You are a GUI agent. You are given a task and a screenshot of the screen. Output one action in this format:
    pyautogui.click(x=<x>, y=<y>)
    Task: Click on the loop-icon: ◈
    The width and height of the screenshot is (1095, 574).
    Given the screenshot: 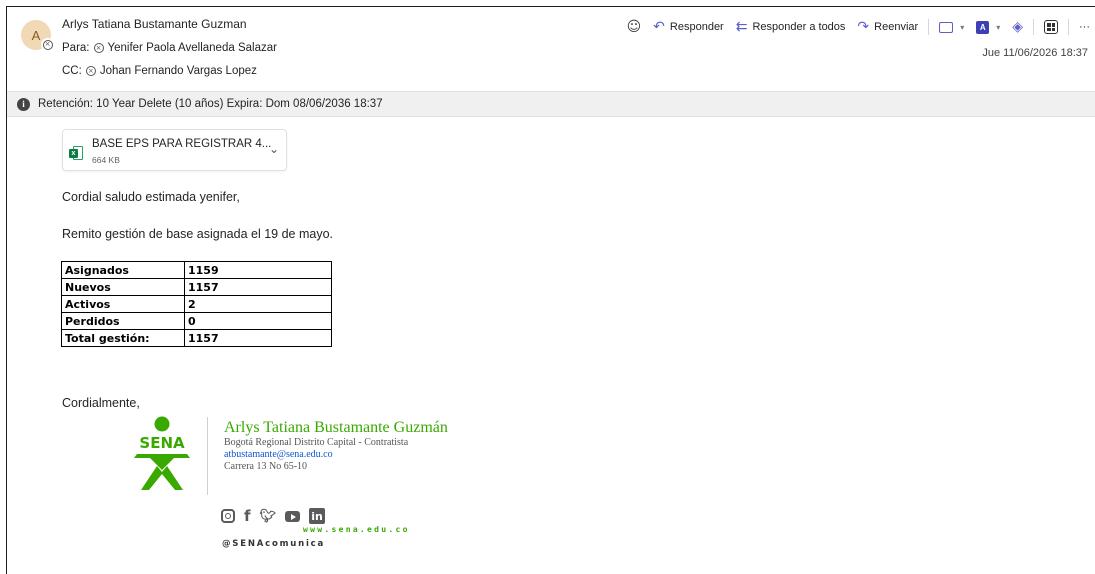 What is the action you would take?
    pyautogui.click(x=1017, y=27)
    